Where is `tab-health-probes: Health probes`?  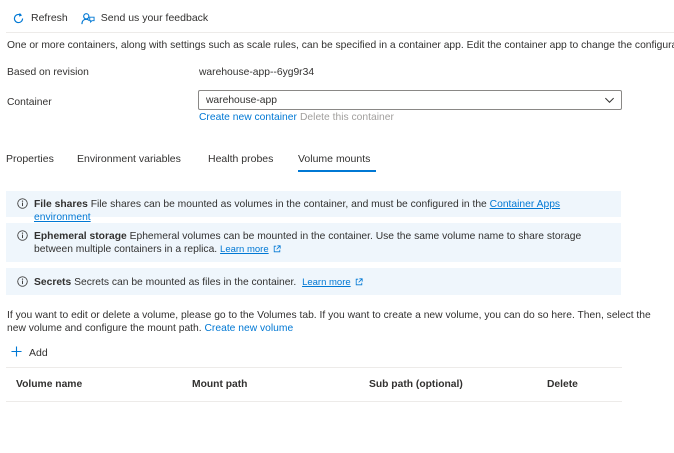
tab-health-probes: Health probes is located at coordinates (240, 159).